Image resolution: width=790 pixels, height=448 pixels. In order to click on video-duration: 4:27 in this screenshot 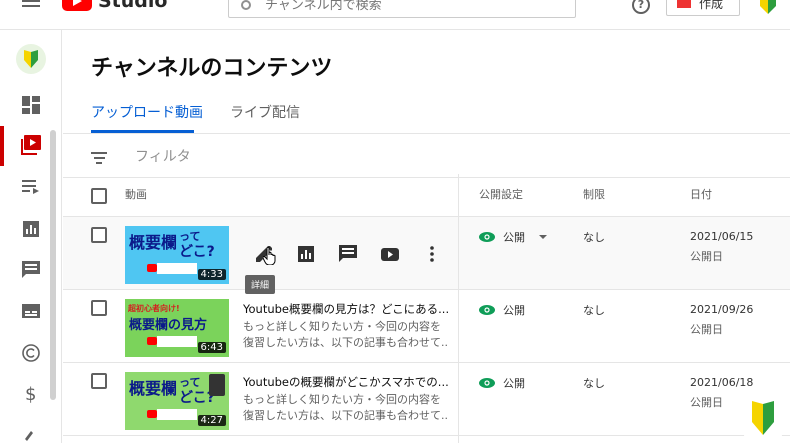, I will do `click(211, 420)`.